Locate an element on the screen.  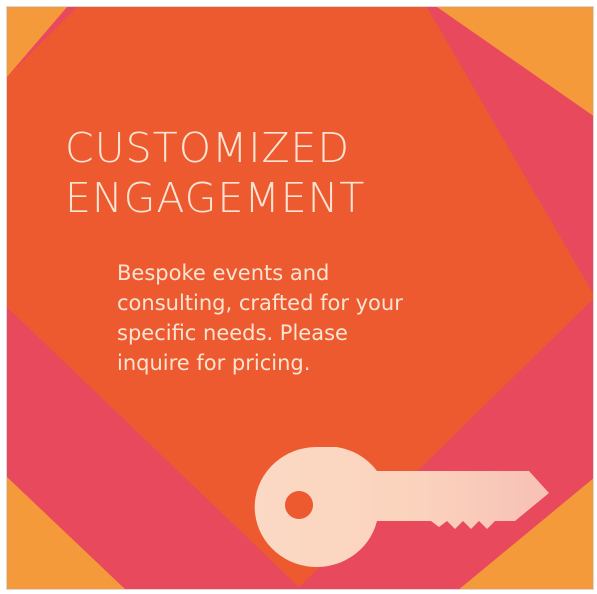
description-line-4: inquire for pricing. is located at coordinates (214, 363).